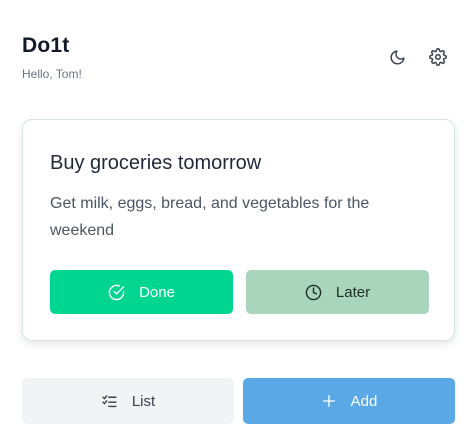  I want to click on list-button-label: List, so click(143, 401).